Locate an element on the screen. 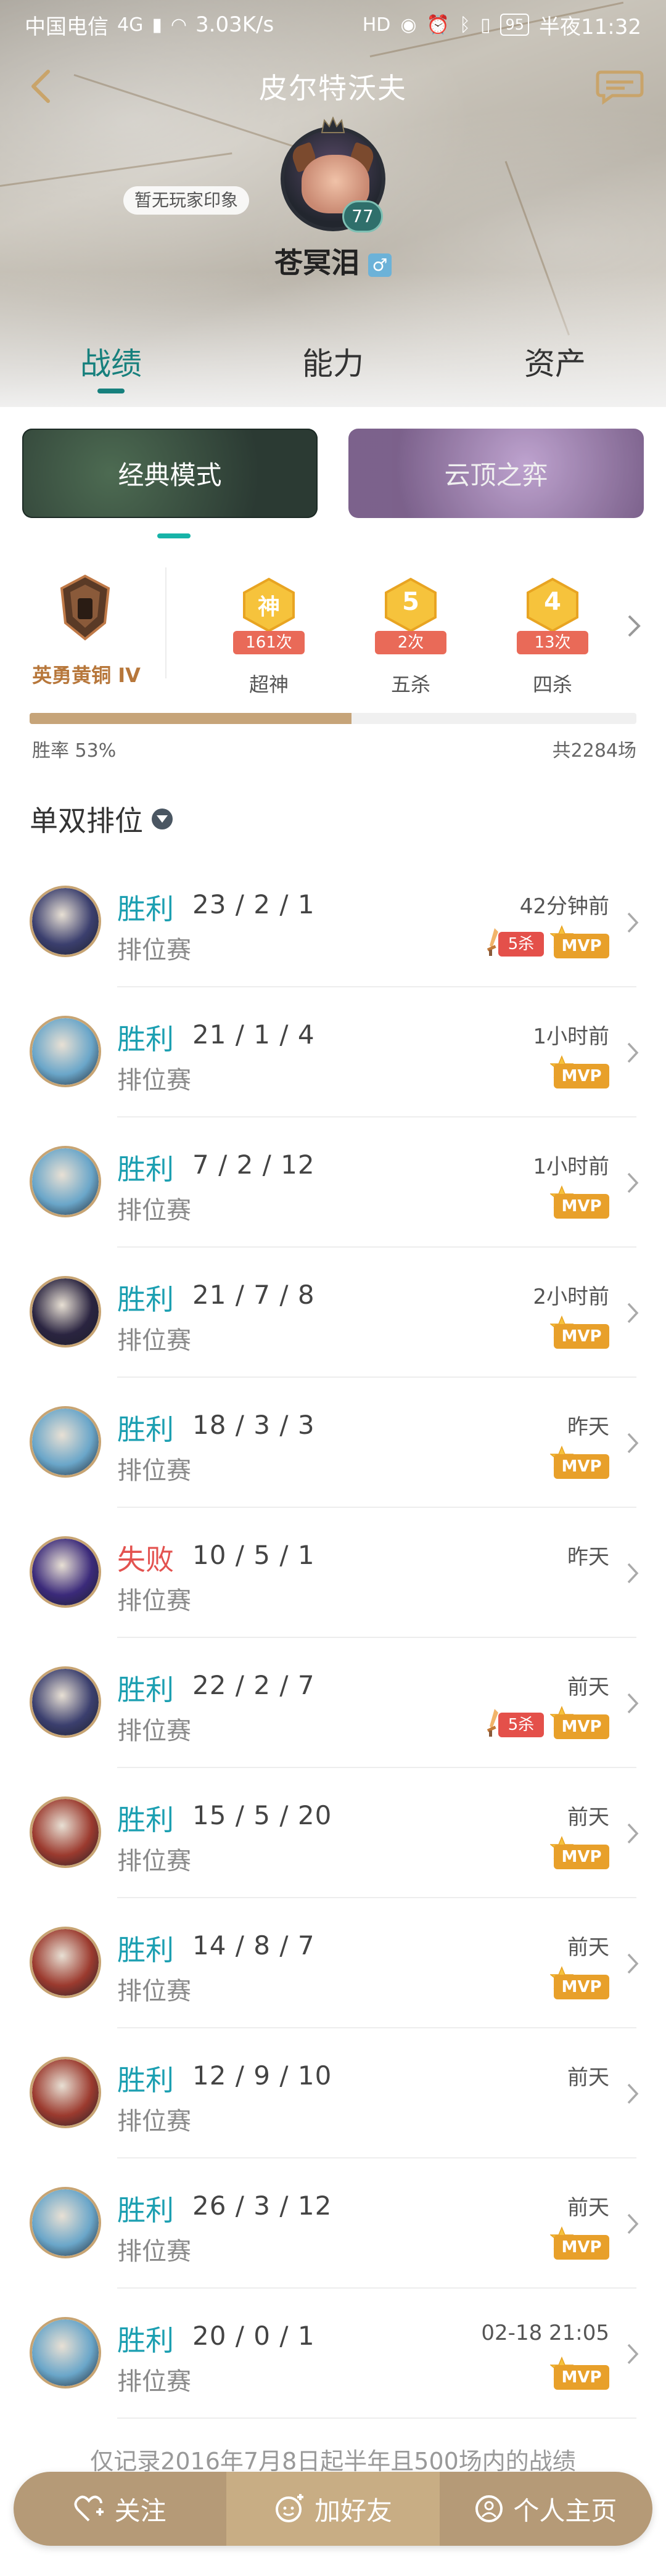  match-row: 胜利 21 / 7 / 8 排位赛 2小时前 MVP is located at coordinates (333, 1313).